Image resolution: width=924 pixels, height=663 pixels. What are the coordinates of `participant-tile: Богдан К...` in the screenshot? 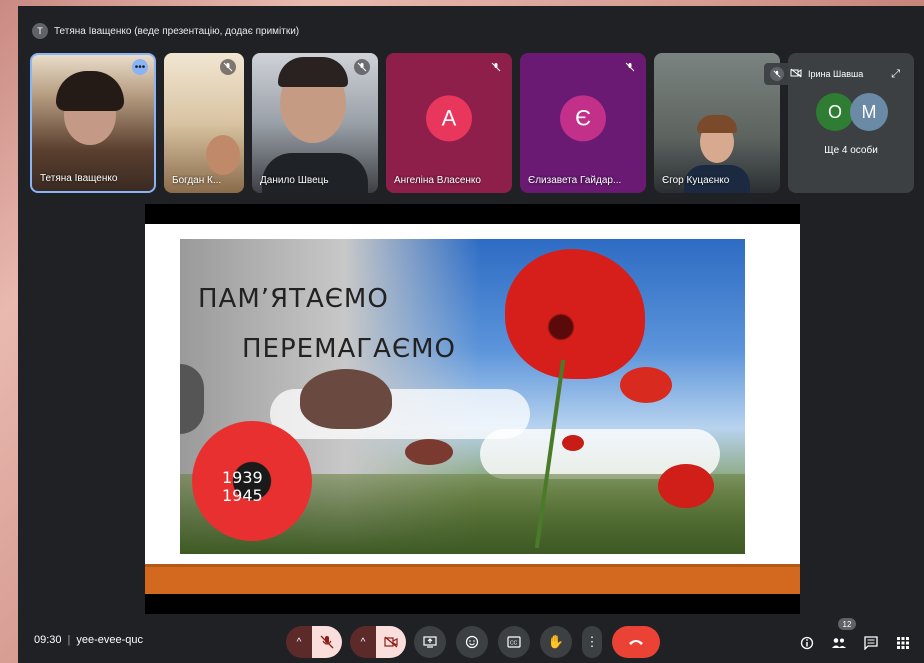 It's located at (204, 123).